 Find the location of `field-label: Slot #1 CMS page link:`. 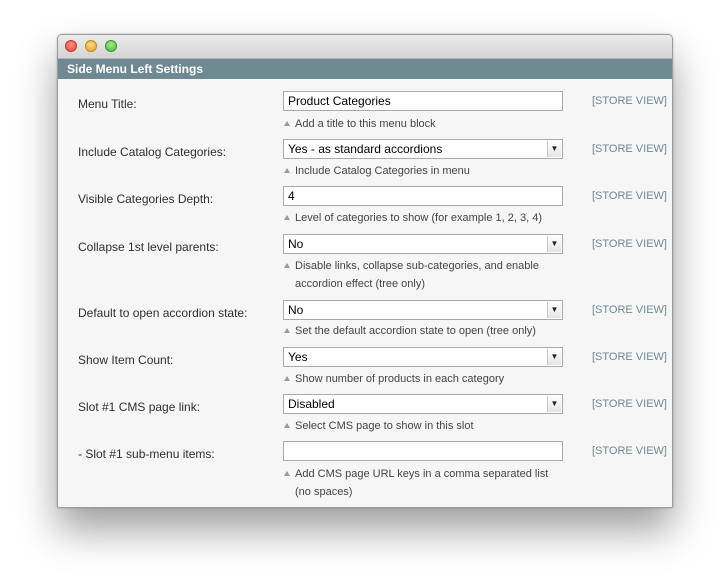

field-label: Slot #1 CMS page link: is located at coordinates (139, 407).